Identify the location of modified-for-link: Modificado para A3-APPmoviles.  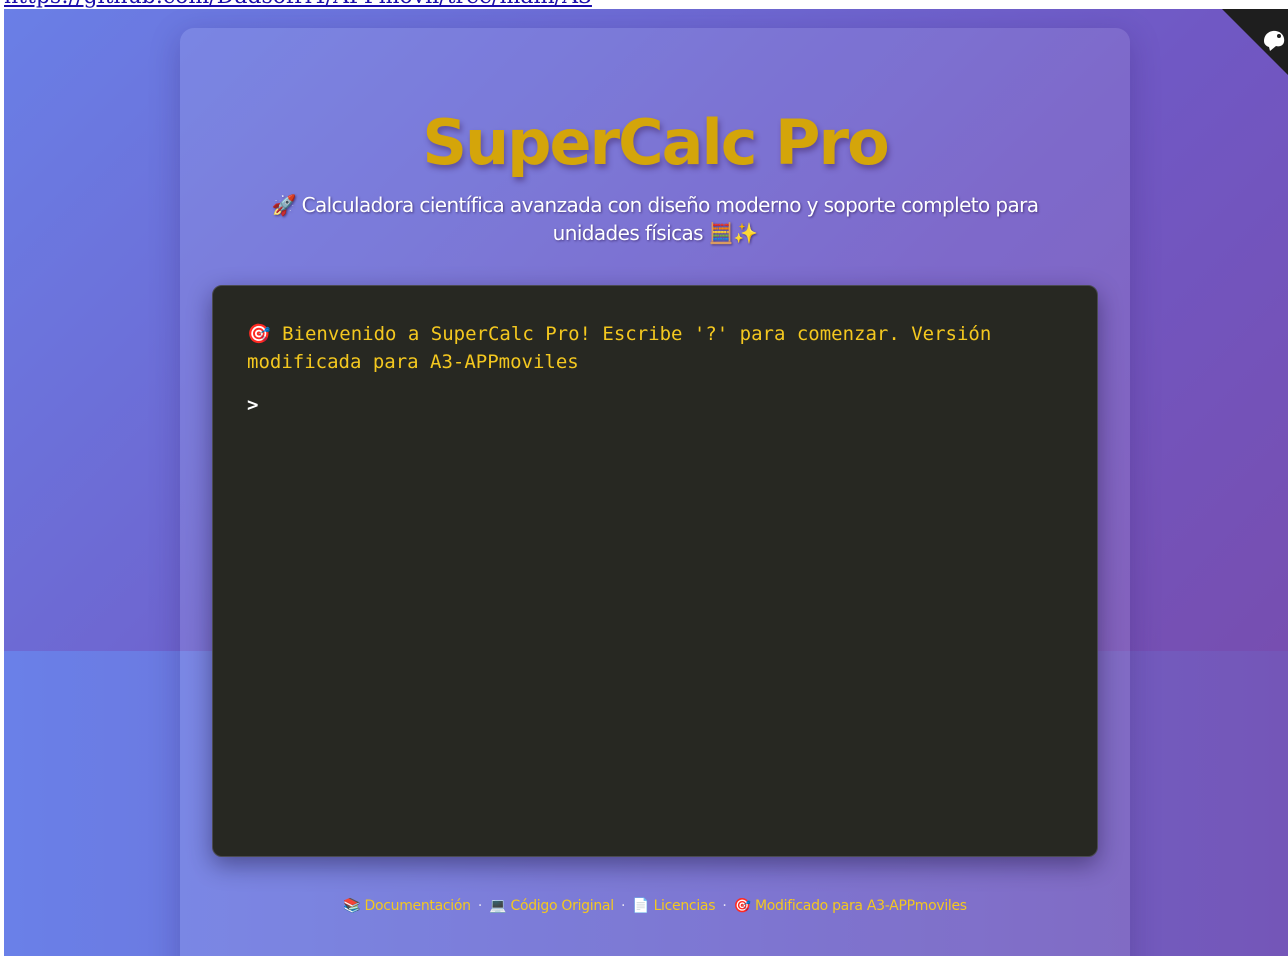
(861, 906).